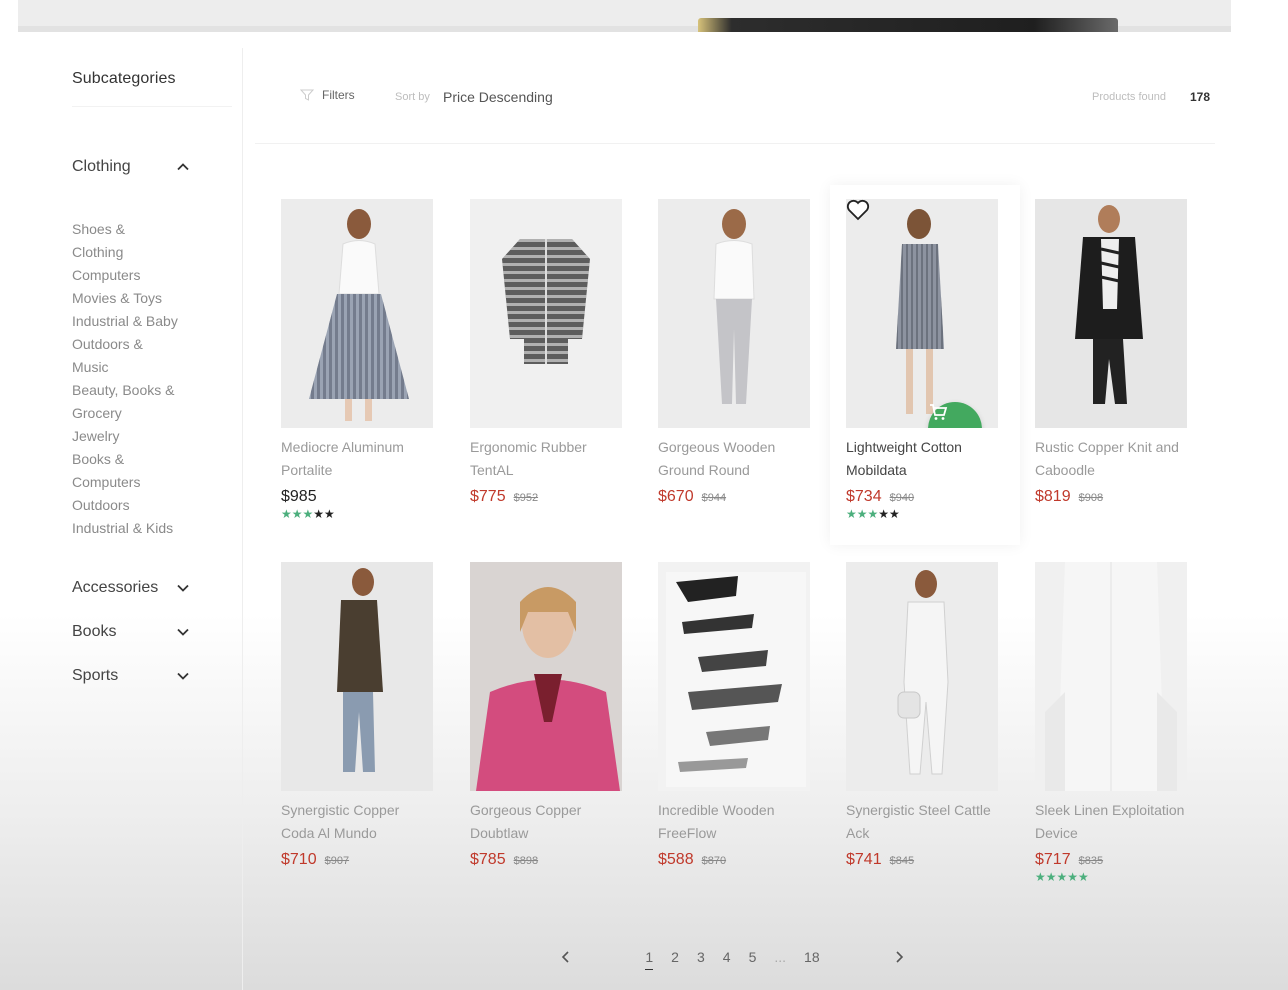 This screenshot has width=1288, height=990. Describe the element at coordinates (357, 497) in the screenshot. I see `price-row: $985` at that location.